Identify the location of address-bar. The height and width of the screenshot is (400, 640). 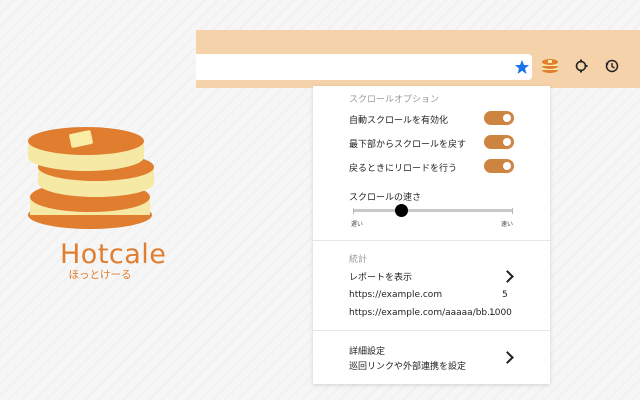
(364, 67).